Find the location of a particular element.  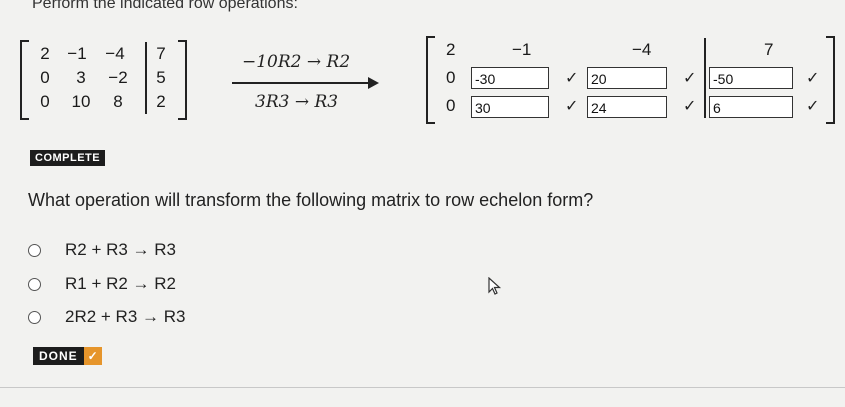

option-label: 2R2 + R3 → R3 is located at coordinates (125, 316).